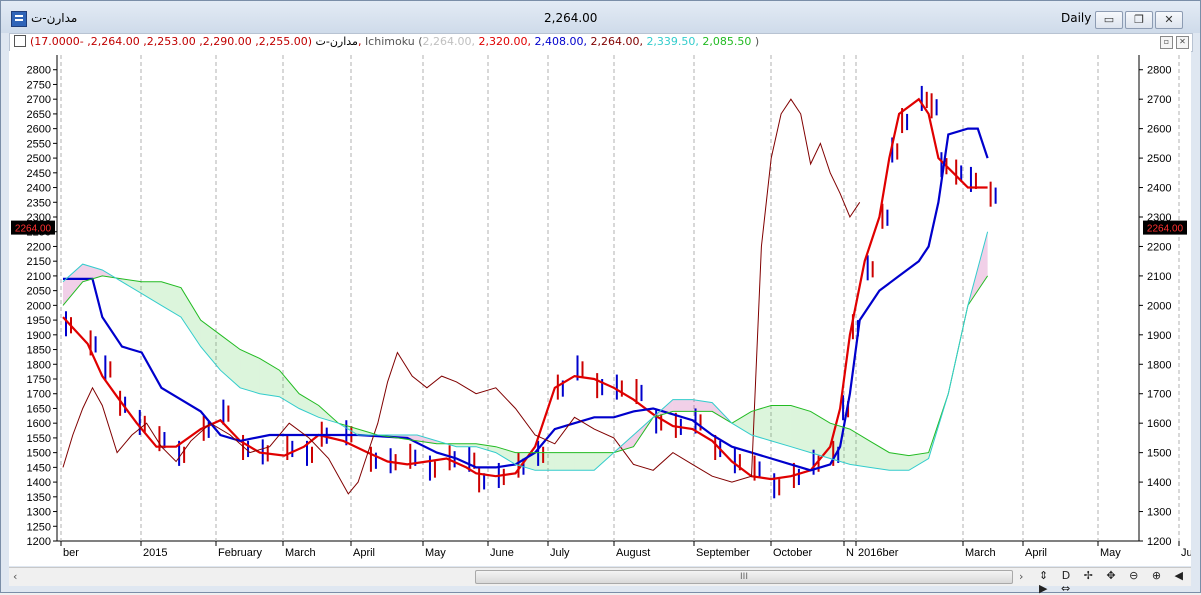  What do you see at coordinates (39, 262) in the screenshot?
I see `left-tick-label: 2150` at bounding box center [39, 262].